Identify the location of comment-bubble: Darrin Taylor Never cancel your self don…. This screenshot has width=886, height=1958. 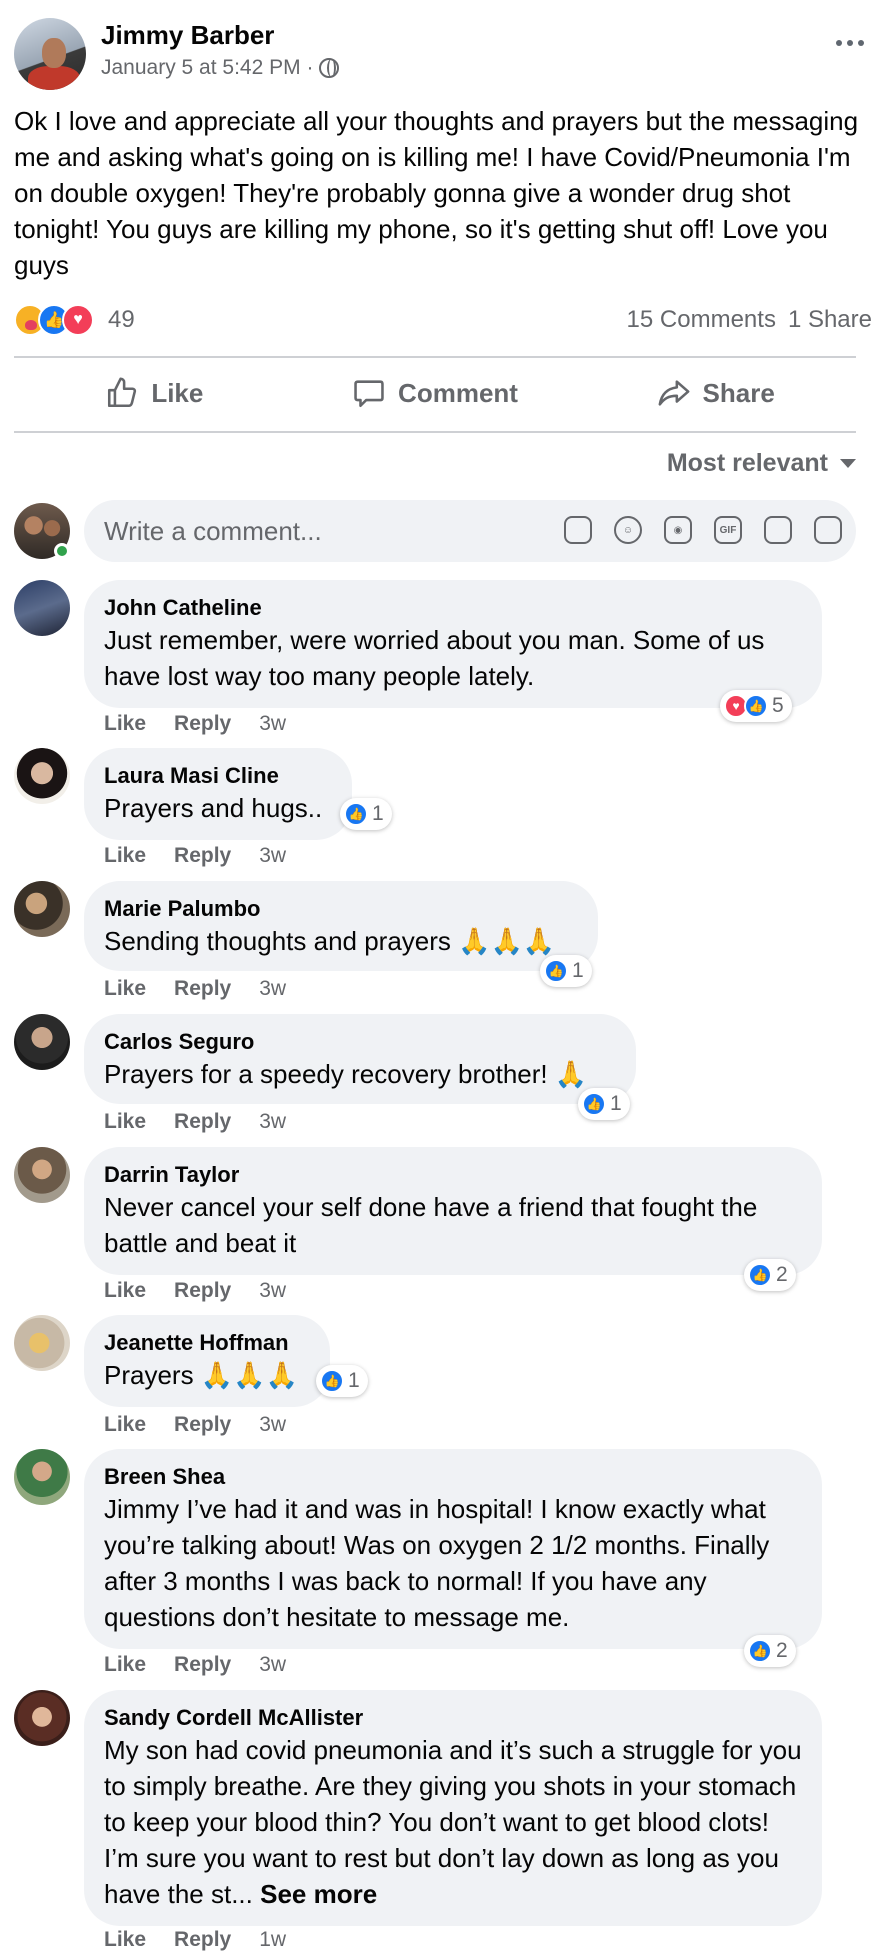
(453, 1211).